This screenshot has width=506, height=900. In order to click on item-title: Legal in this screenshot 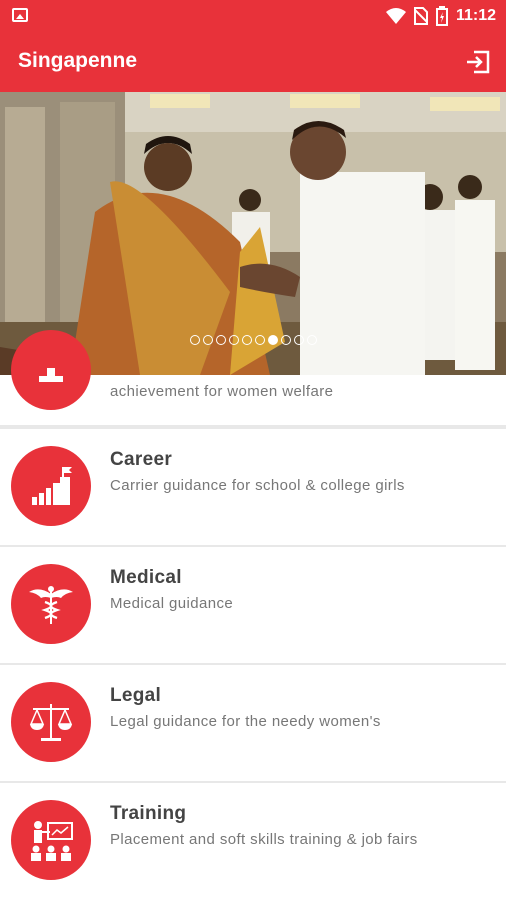, I will do `click(136, 695)`.